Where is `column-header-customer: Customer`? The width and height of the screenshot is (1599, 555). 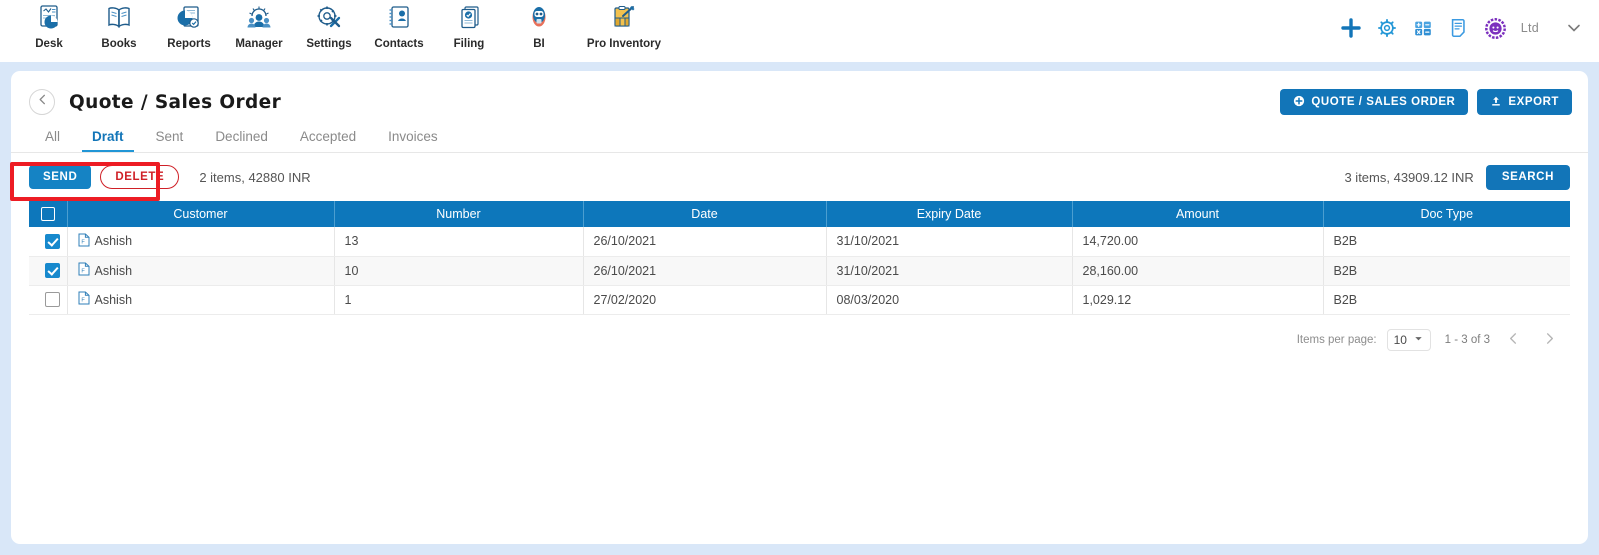 column-header-customer: Customer is located at coordinates (201, 214).